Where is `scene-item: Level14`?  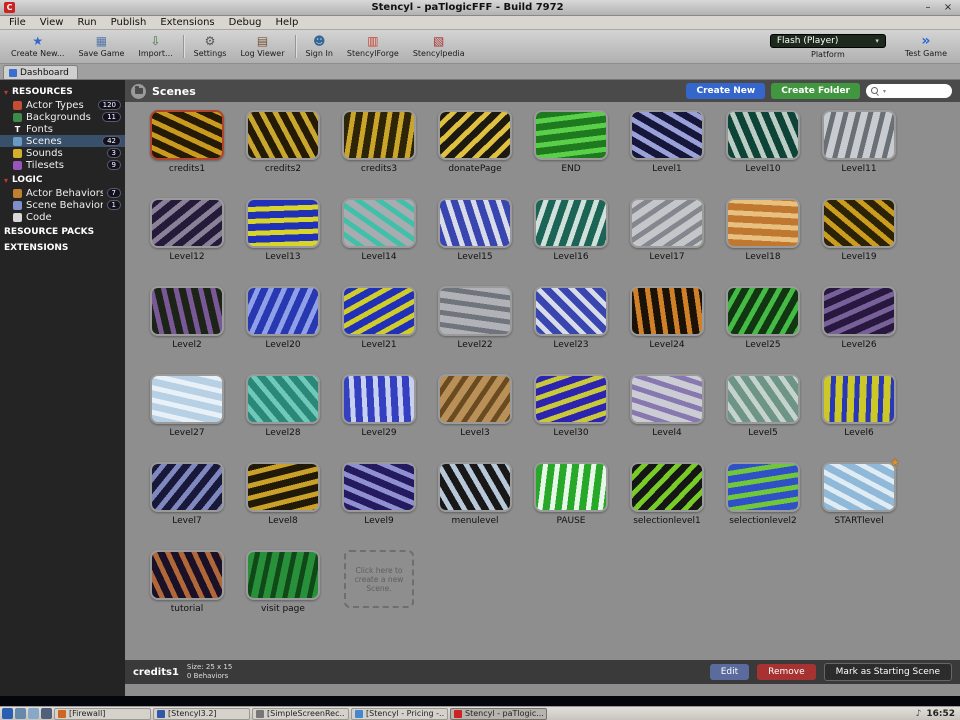
scene-item: Level14 is located at coordinates (379, 242).